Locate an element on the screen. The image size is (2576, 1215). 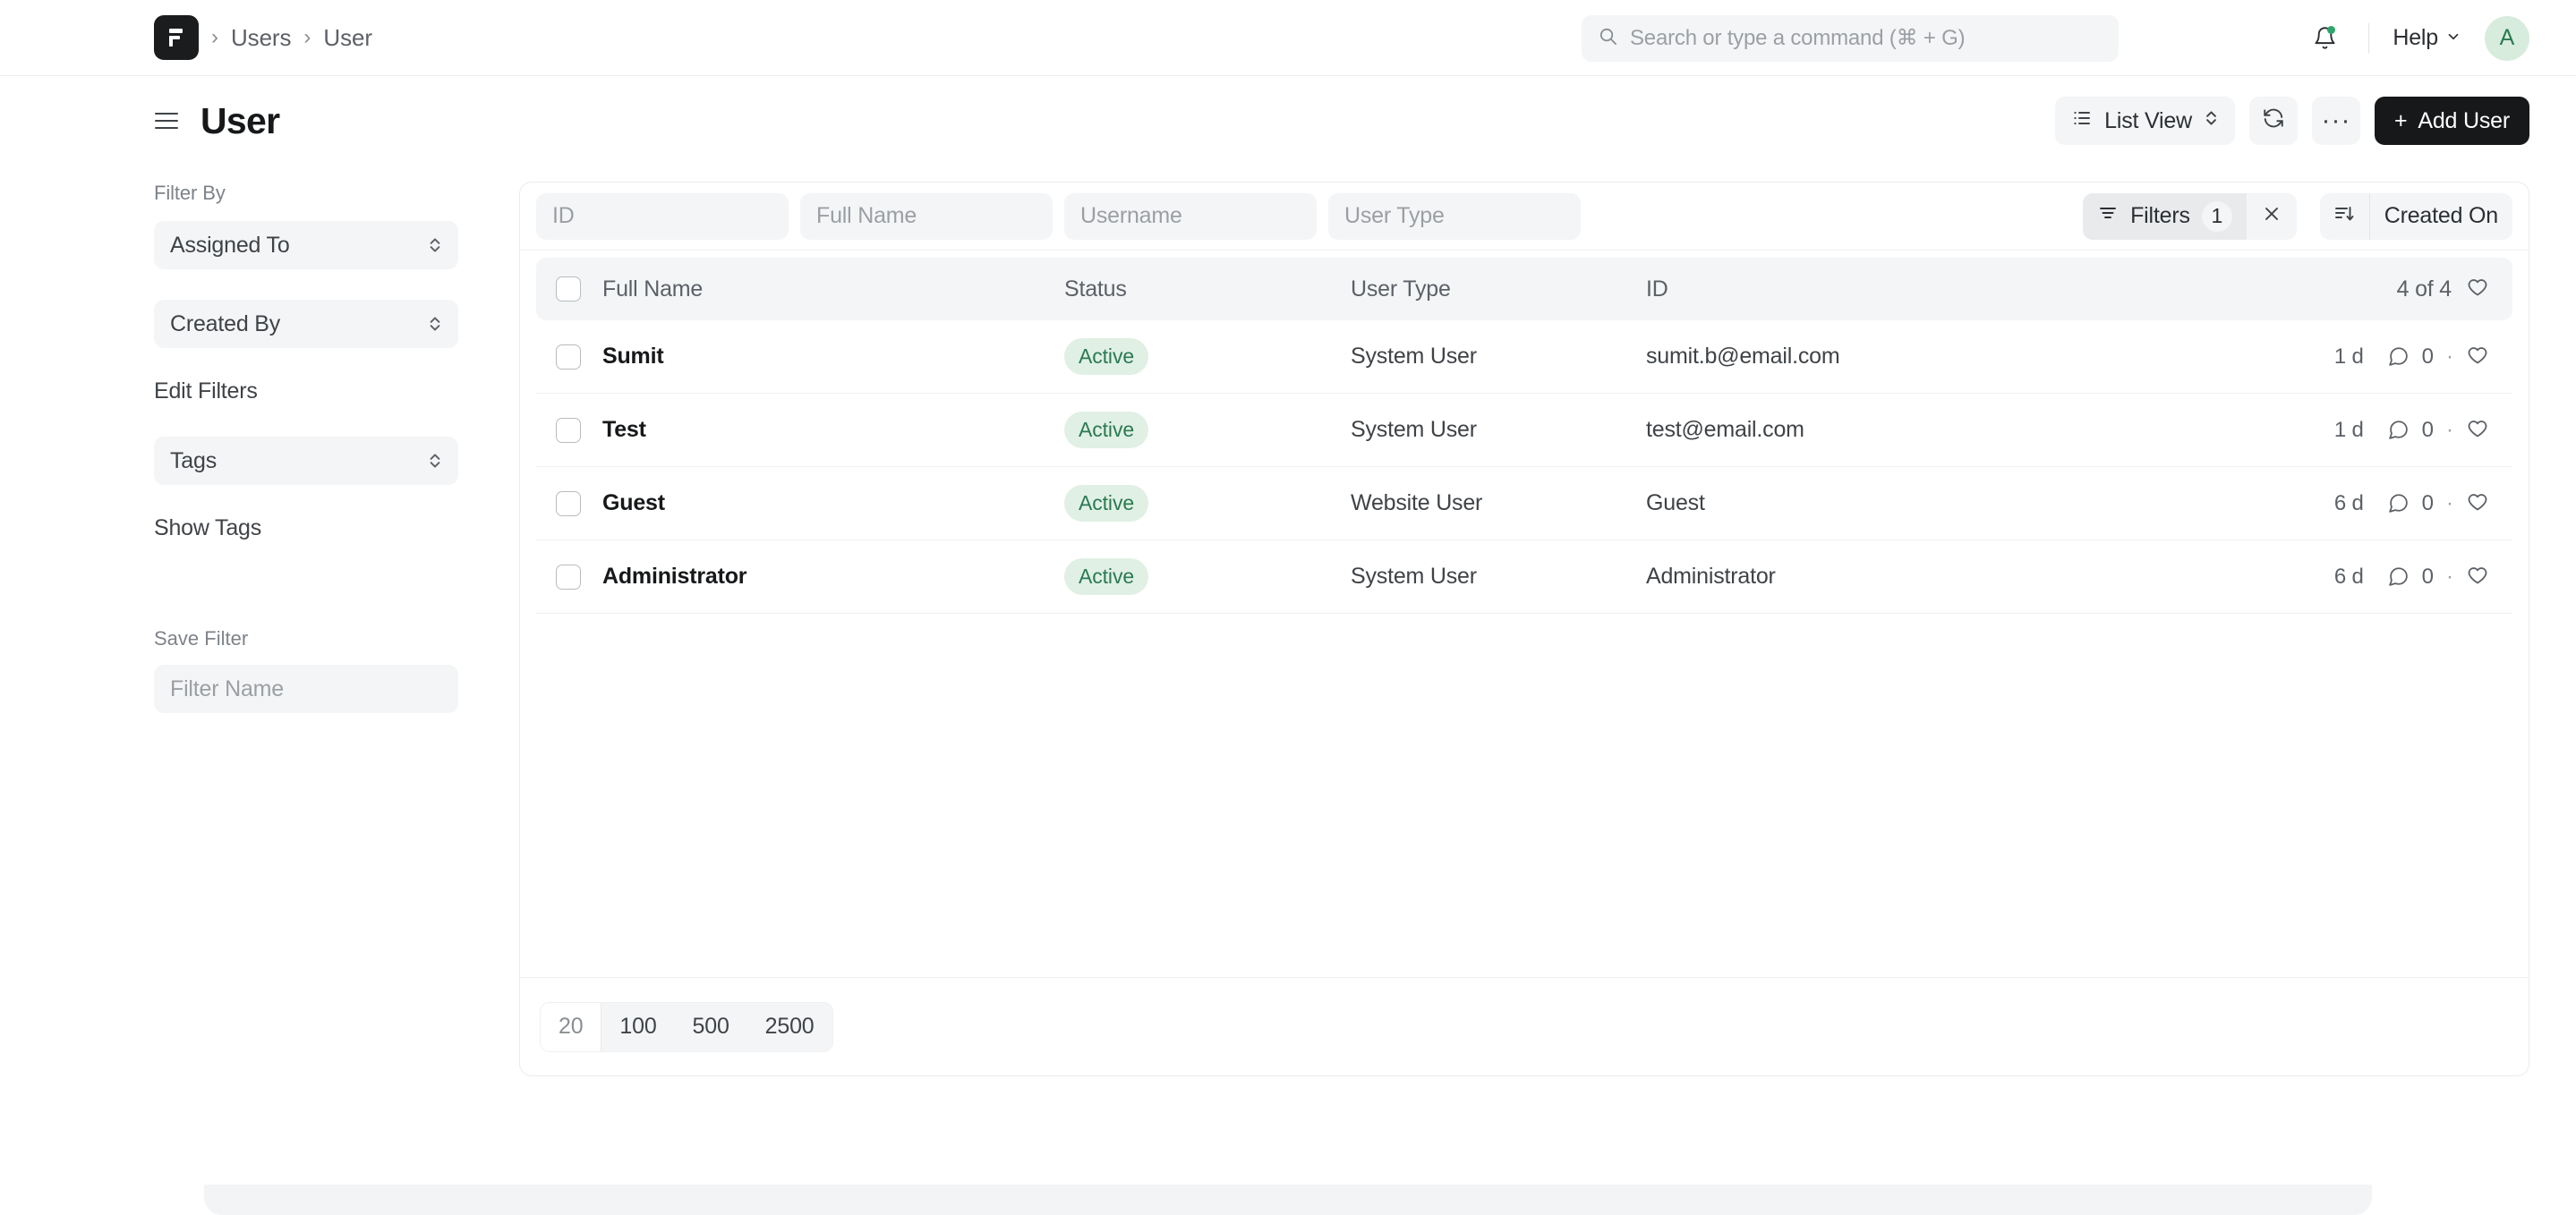
created-by-label: Created By is located at coordinates (225, 324).